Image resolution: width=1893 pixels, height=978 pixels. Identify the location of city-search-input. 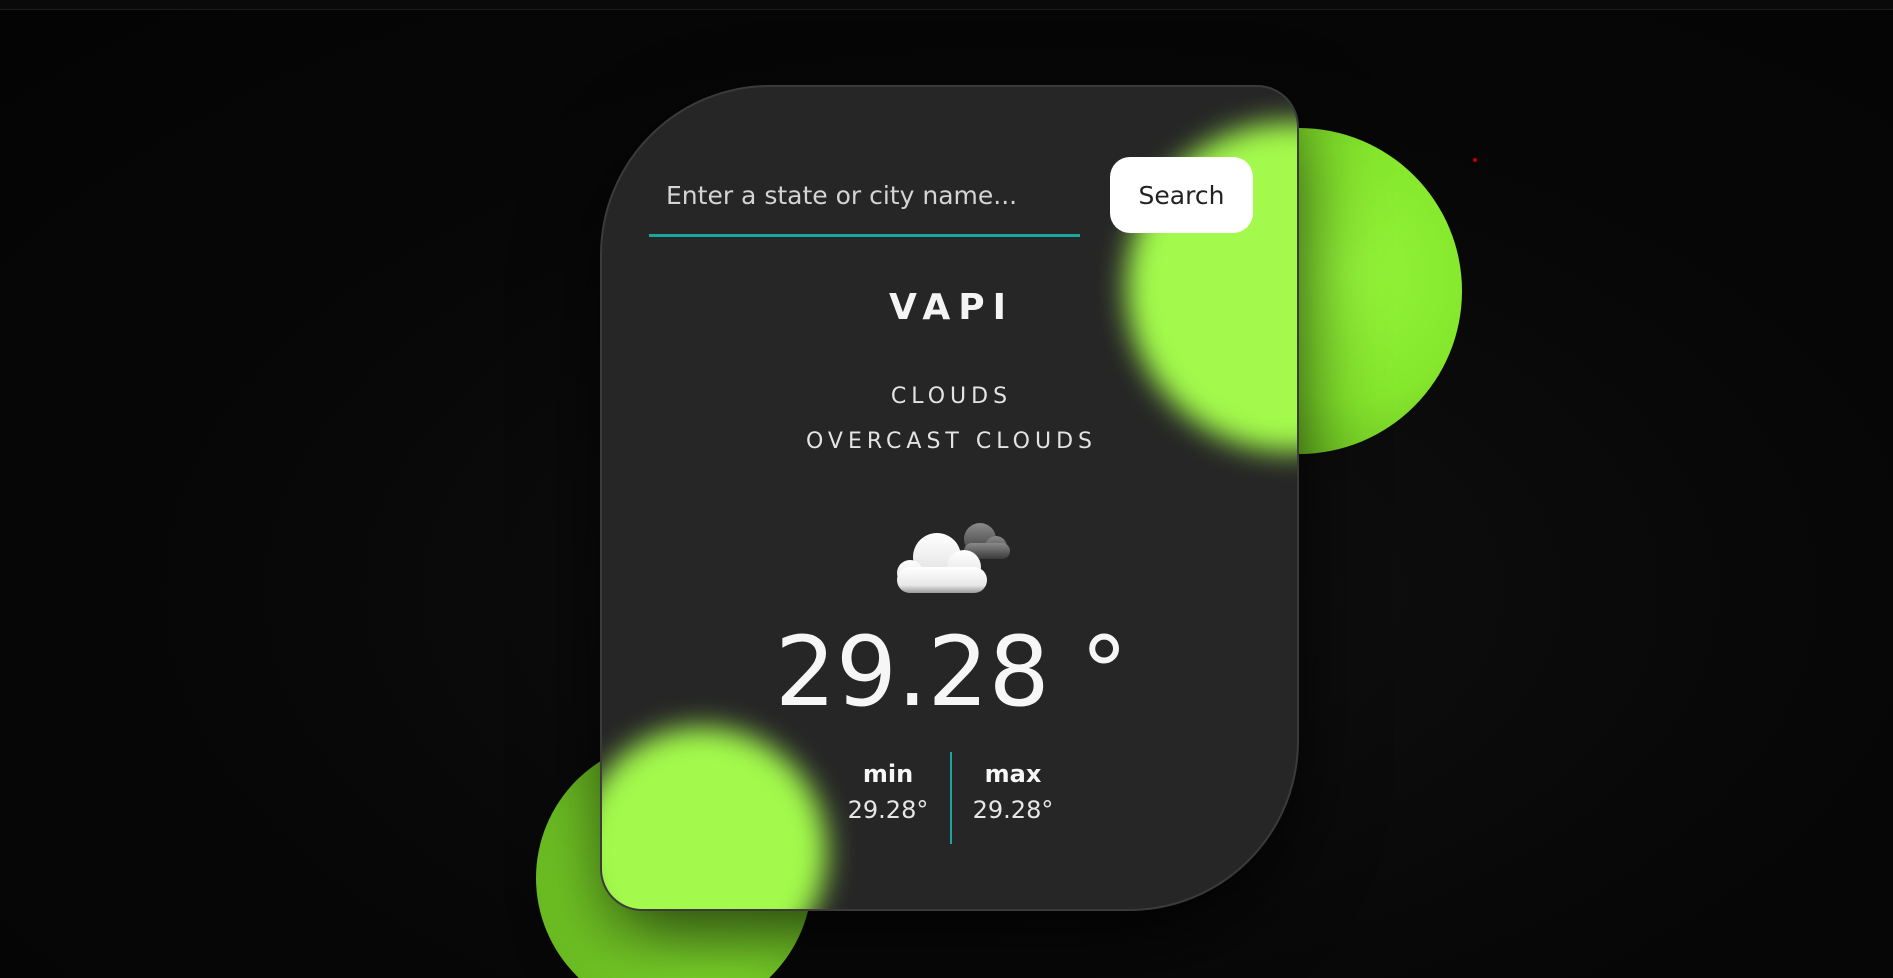
(864, 197).